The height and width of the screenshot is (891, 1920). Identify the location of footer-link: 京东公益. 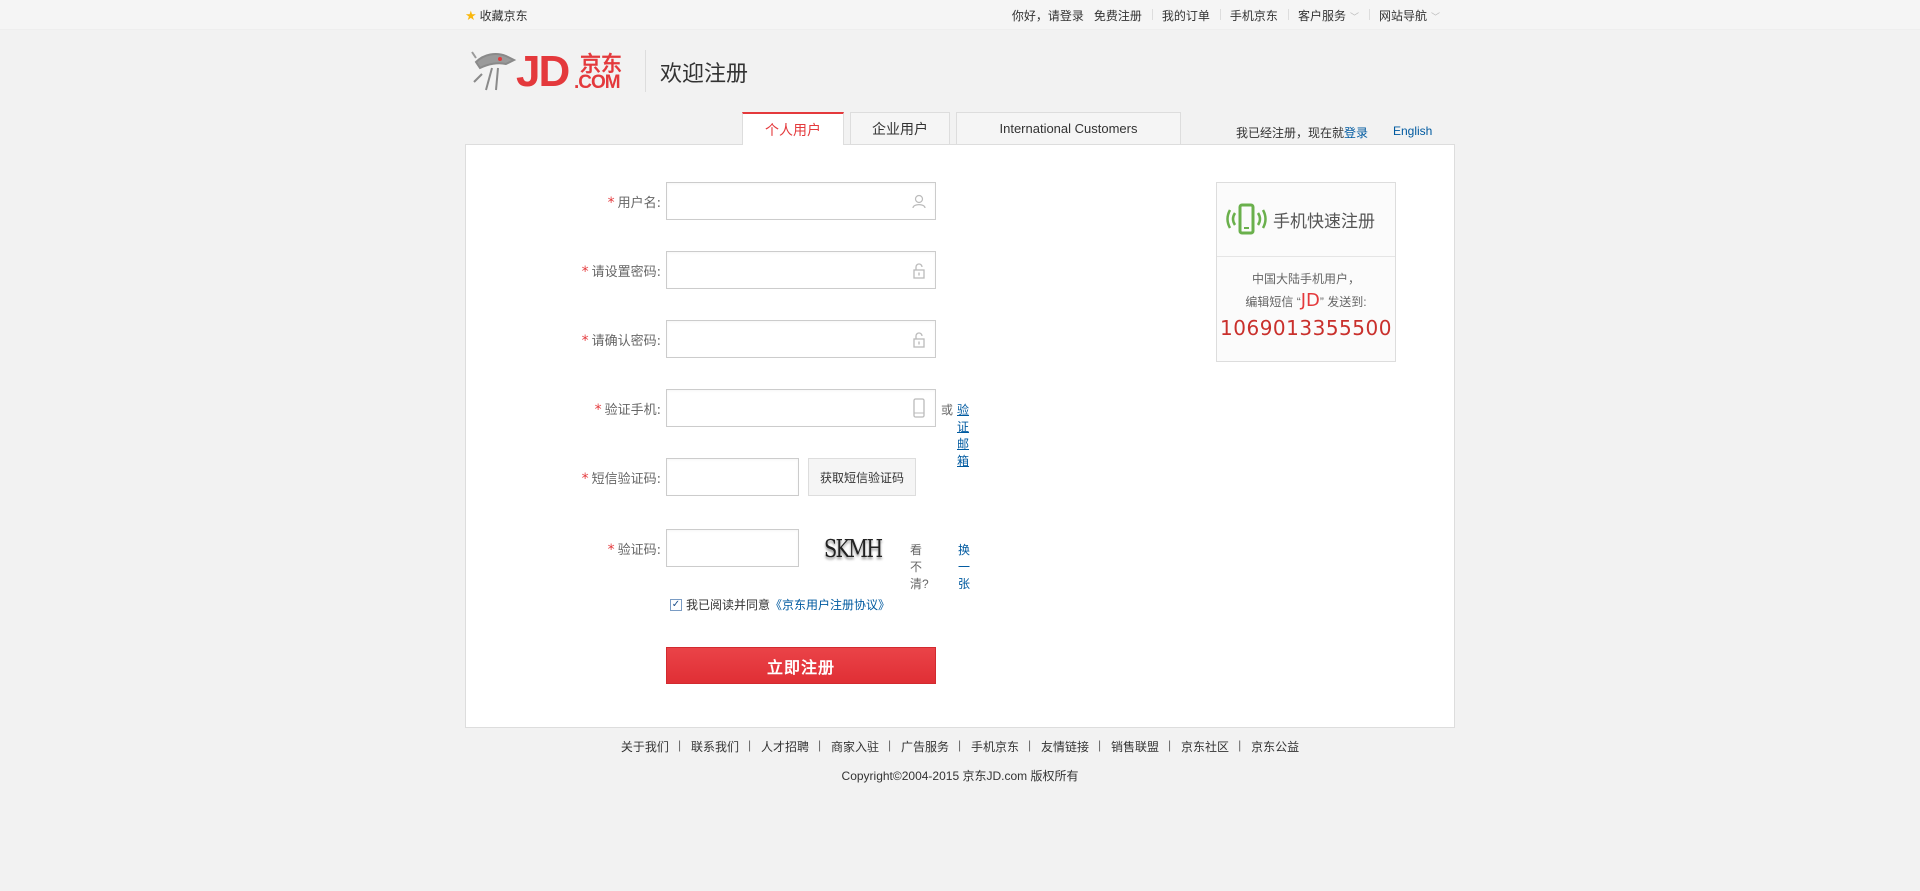
(1274, 746).